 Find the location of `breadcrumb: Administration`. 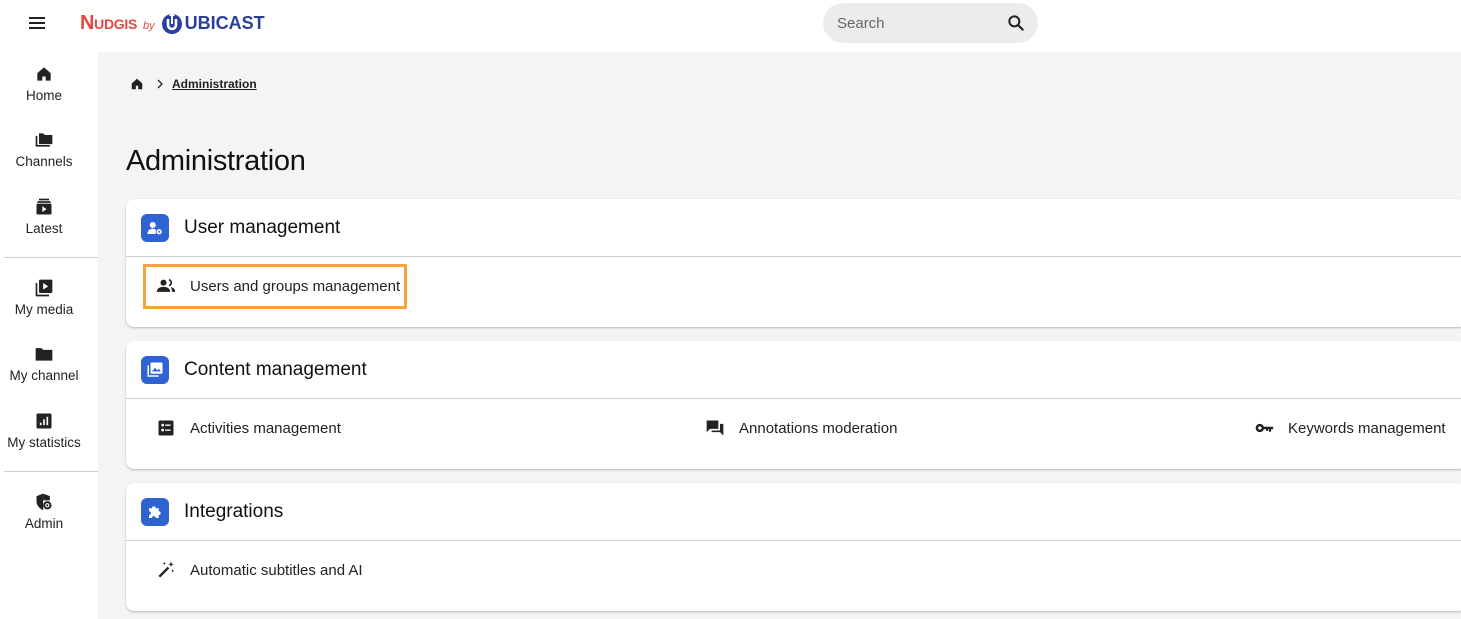

breadcrumb: Administration is located at coordinates (193, 84).